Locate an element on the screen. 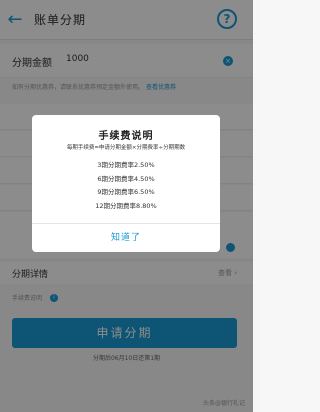  rate-item: 9期分期费率6.50% is located at coordinates (126, 192).